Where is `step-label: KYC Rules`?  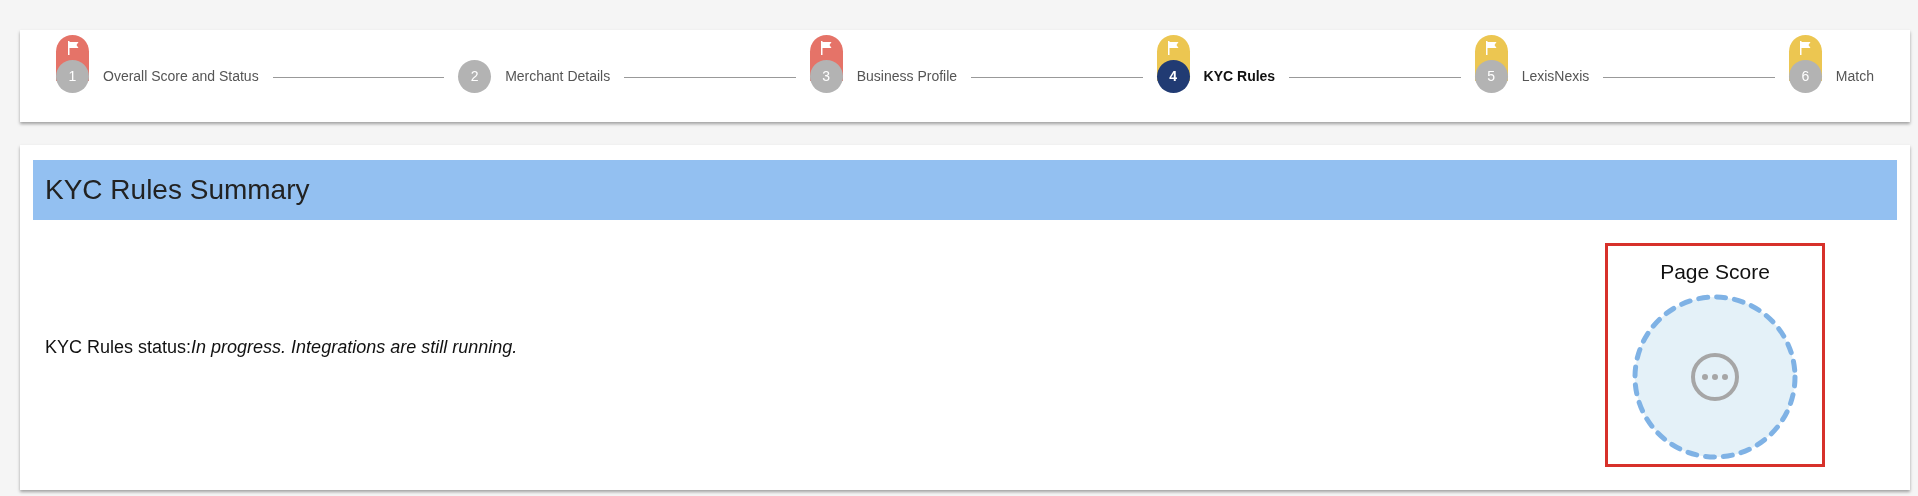
step-label: KYC Rules is located at coordinates (1239, 76).